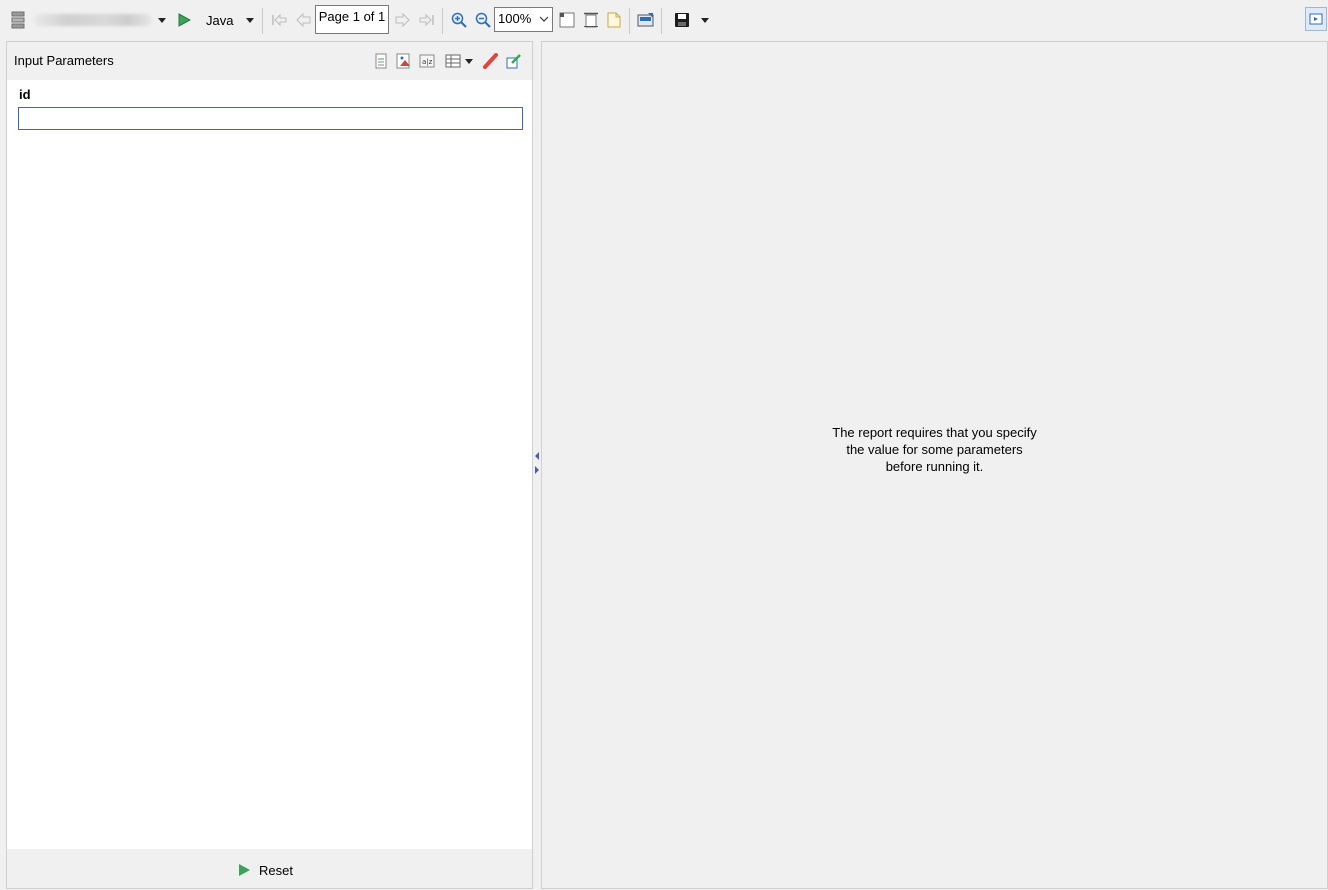 The width and height of the screenshot is (1328, 890). Describe the element at coordinates (514, 61) in the screenshot. I see `edit-icon` at that location.